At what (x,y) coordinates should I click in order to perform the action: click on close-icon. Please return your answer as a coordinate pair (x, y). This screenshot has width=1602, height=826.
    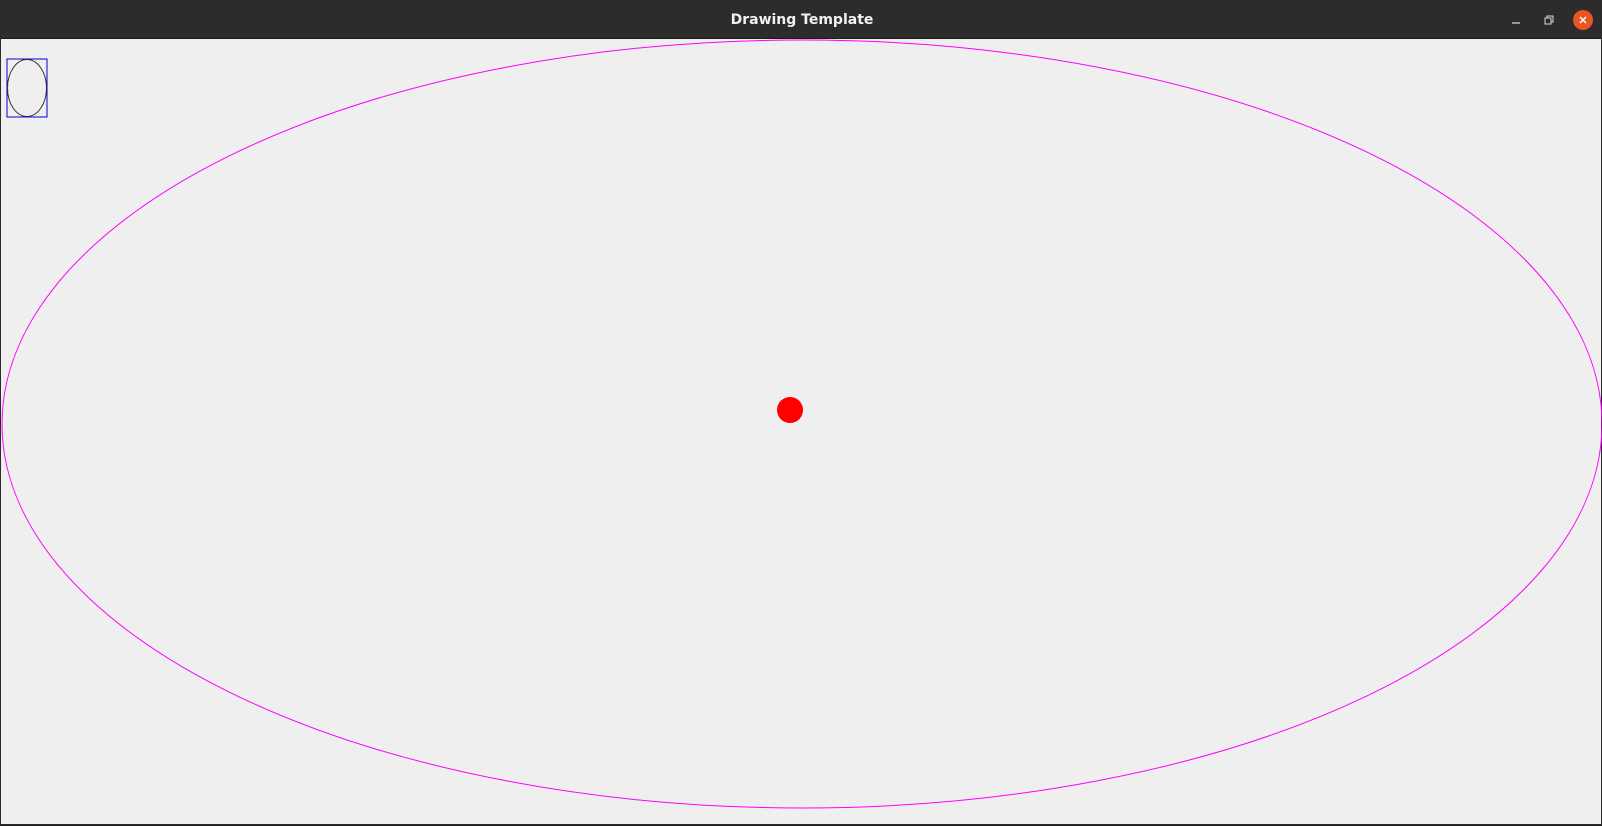
    Looking at the image, I should click on (1583, 20).